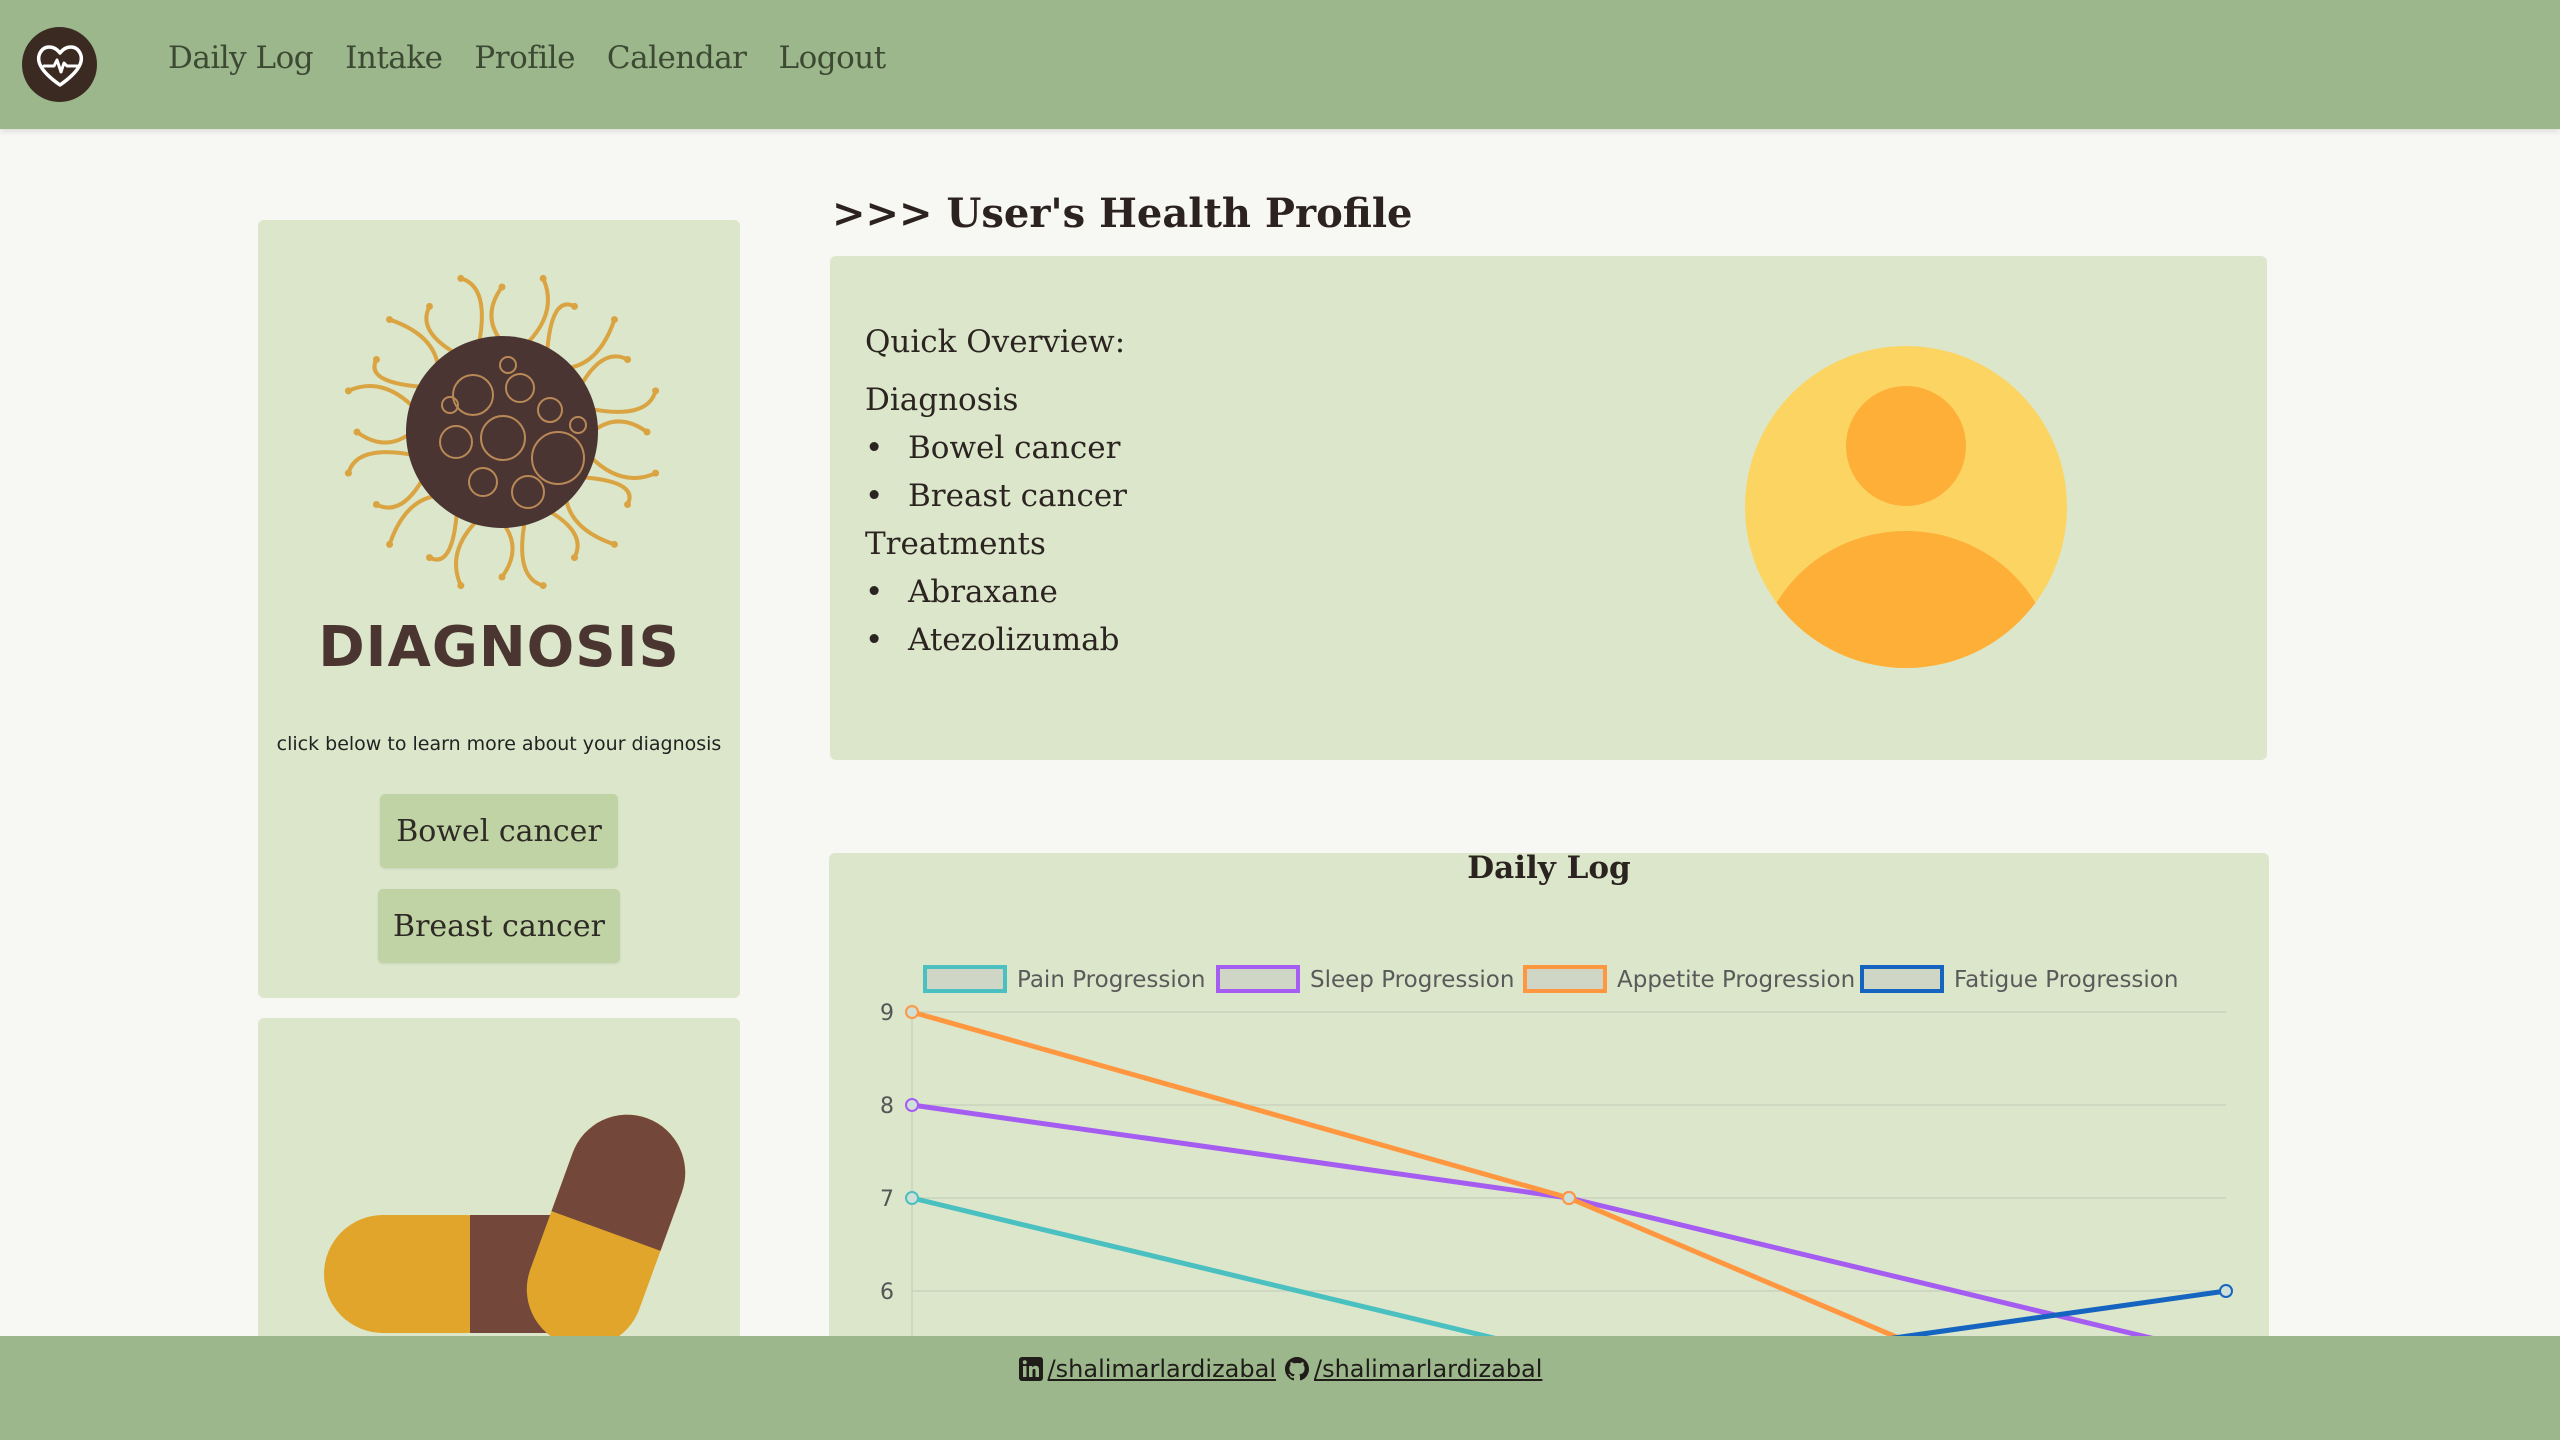  Describe the element at coordinates (677, 58) in the screenshot. I see `nav-link-calendar: Calendar` at that location.